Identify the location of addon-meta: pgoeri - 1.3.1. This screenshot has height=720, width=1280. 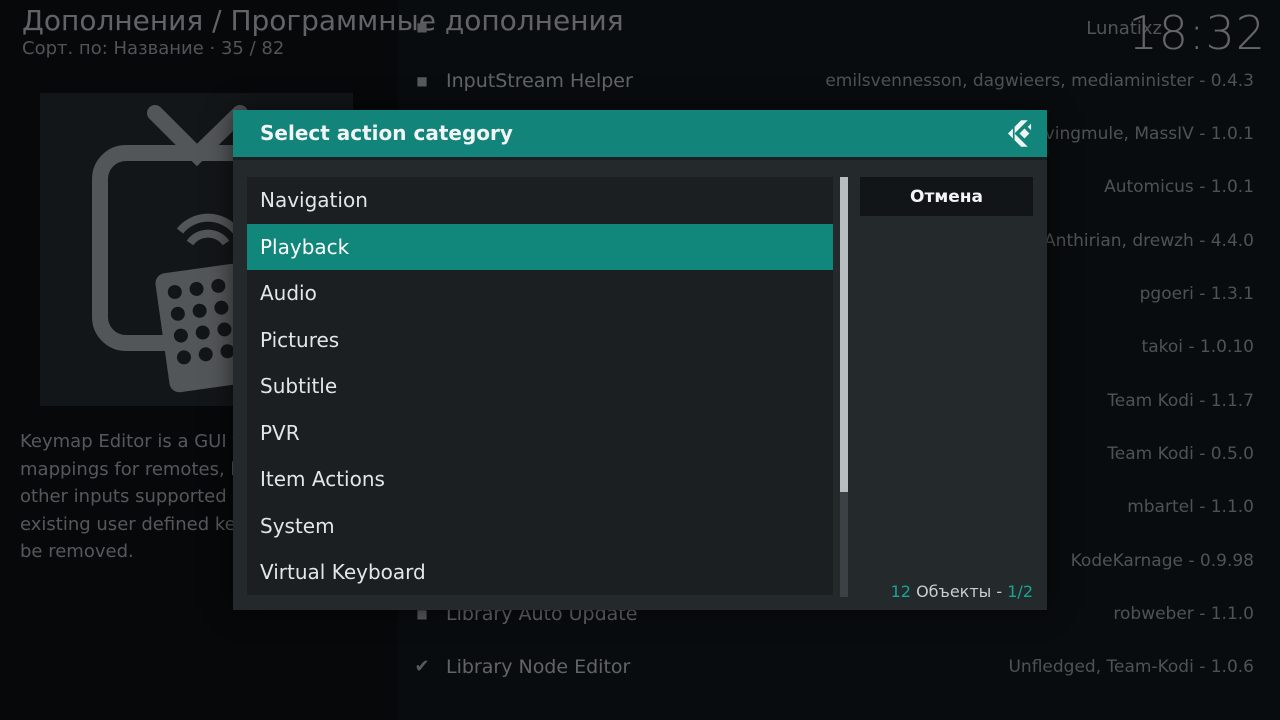
(1196, 293).